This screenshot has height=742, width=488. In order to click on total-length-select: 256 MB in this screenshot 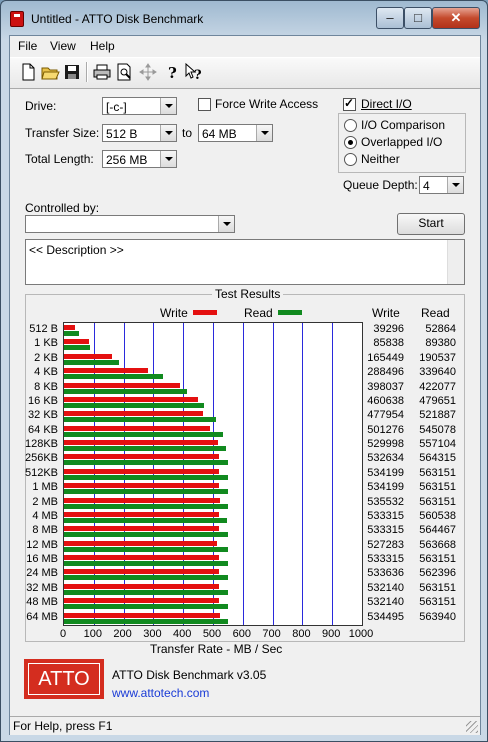, I will do `click(139, 159)`.